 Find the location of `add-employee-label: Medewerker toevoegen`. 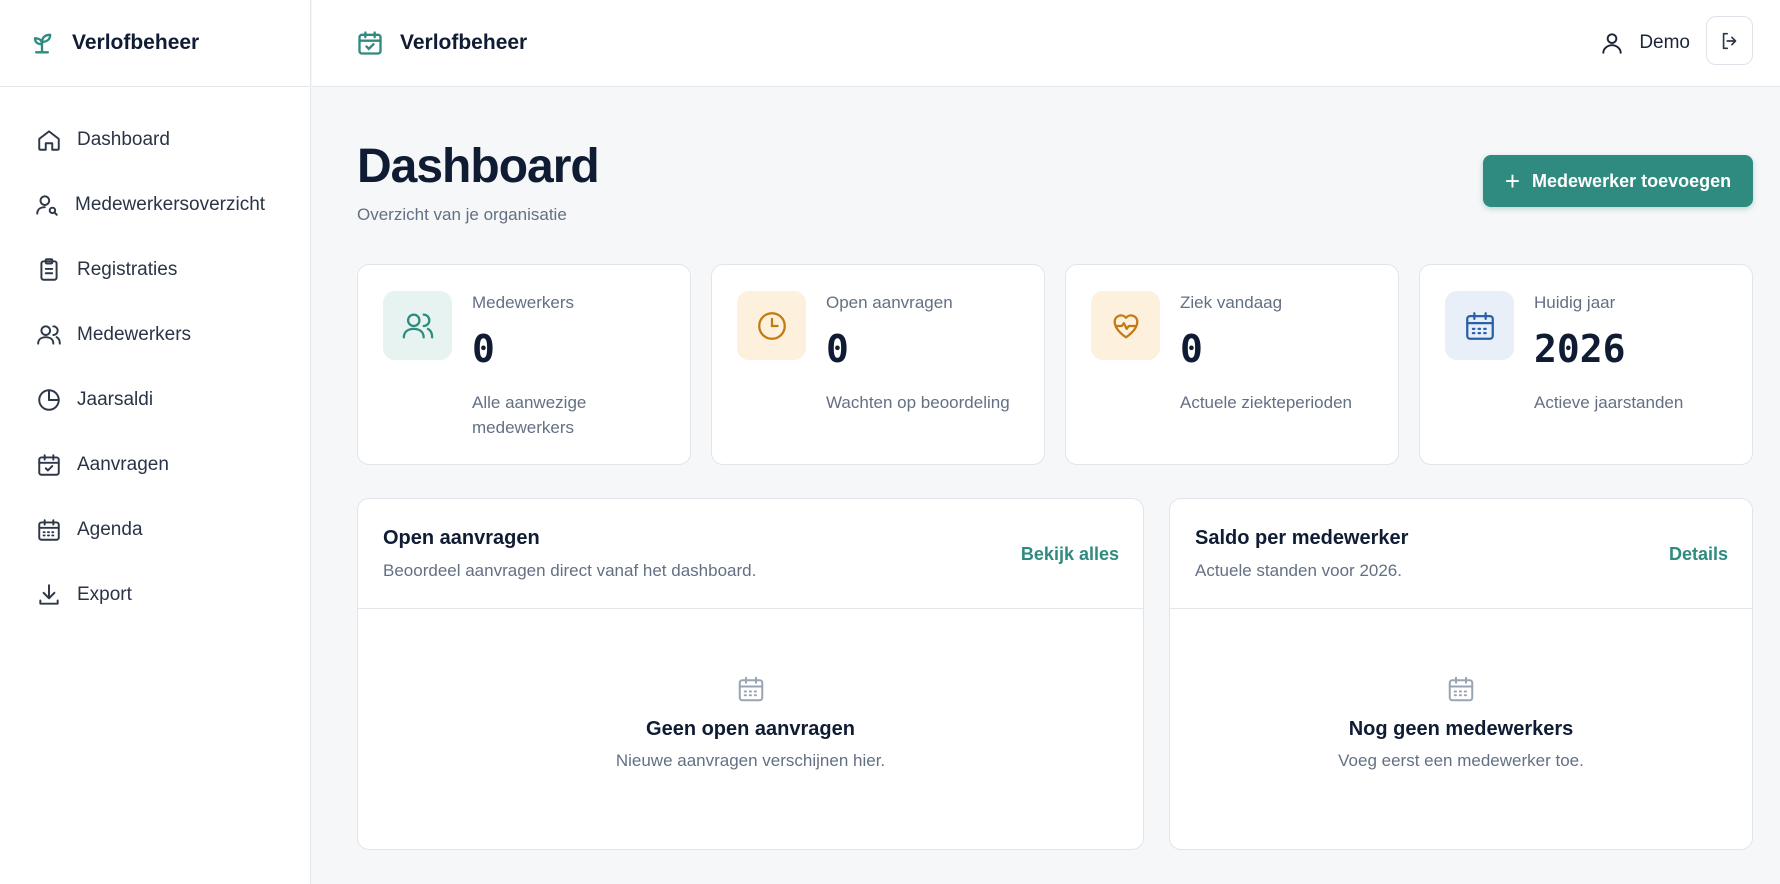

add-employee-label: Medewerker toevoegen is located at coordinates (1632, 180).